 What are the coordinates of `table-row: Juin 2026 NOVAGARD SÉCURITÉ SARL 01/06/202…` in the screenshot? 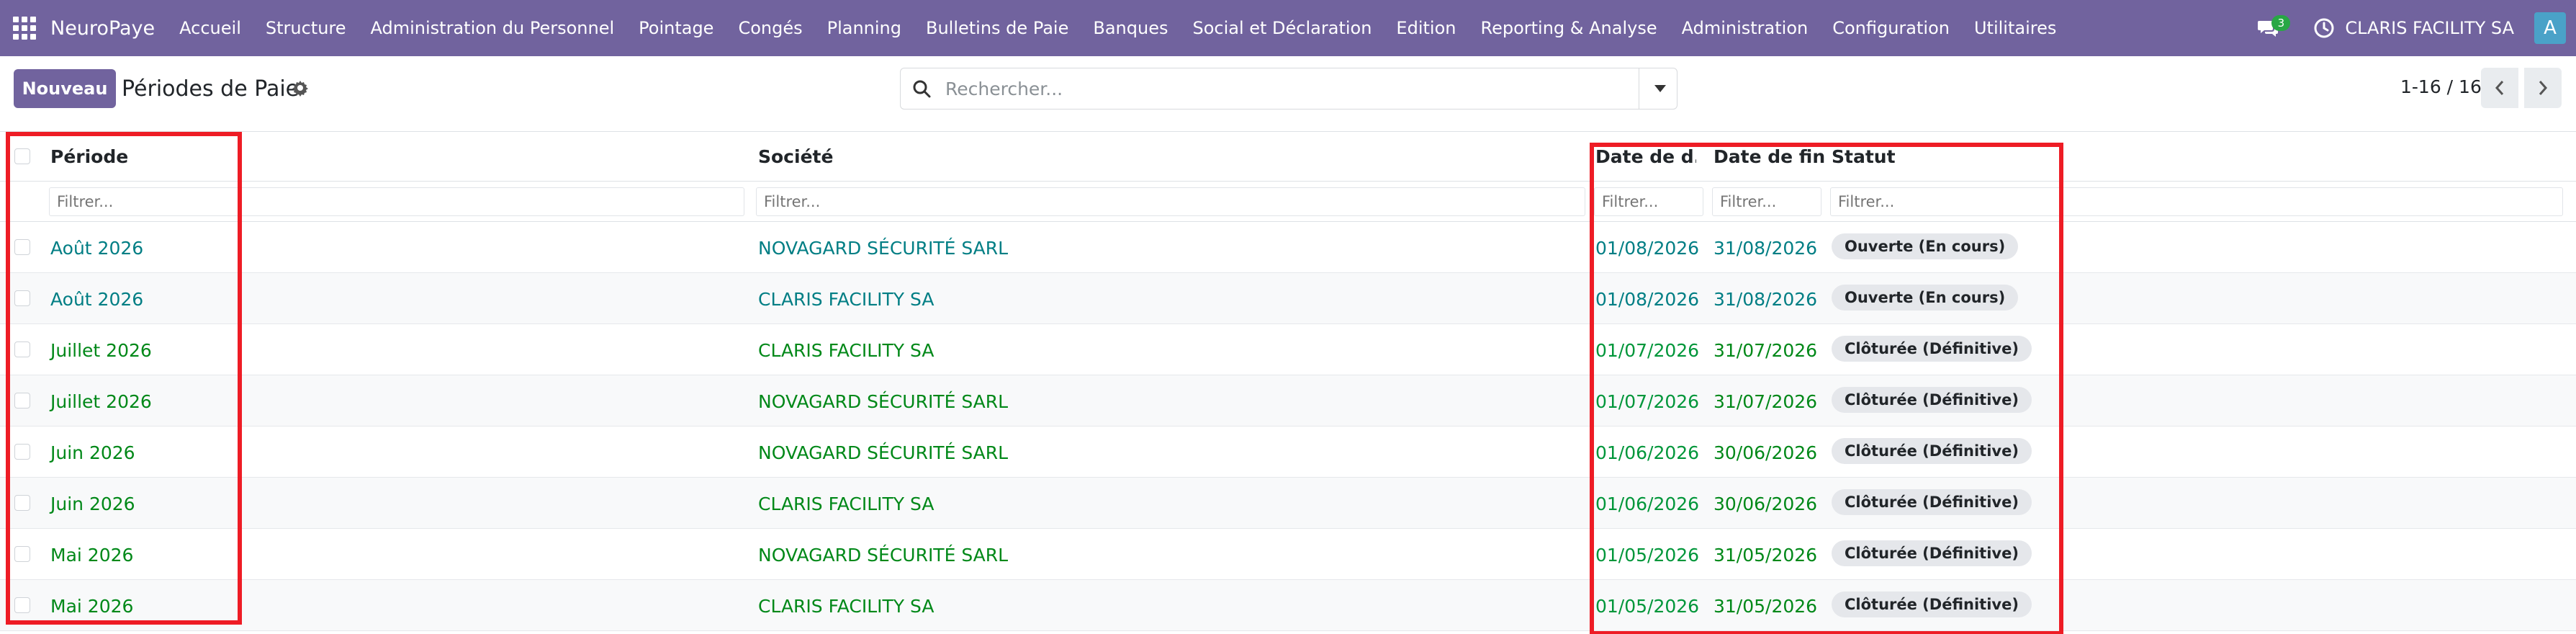 It's located at (1288, 453).